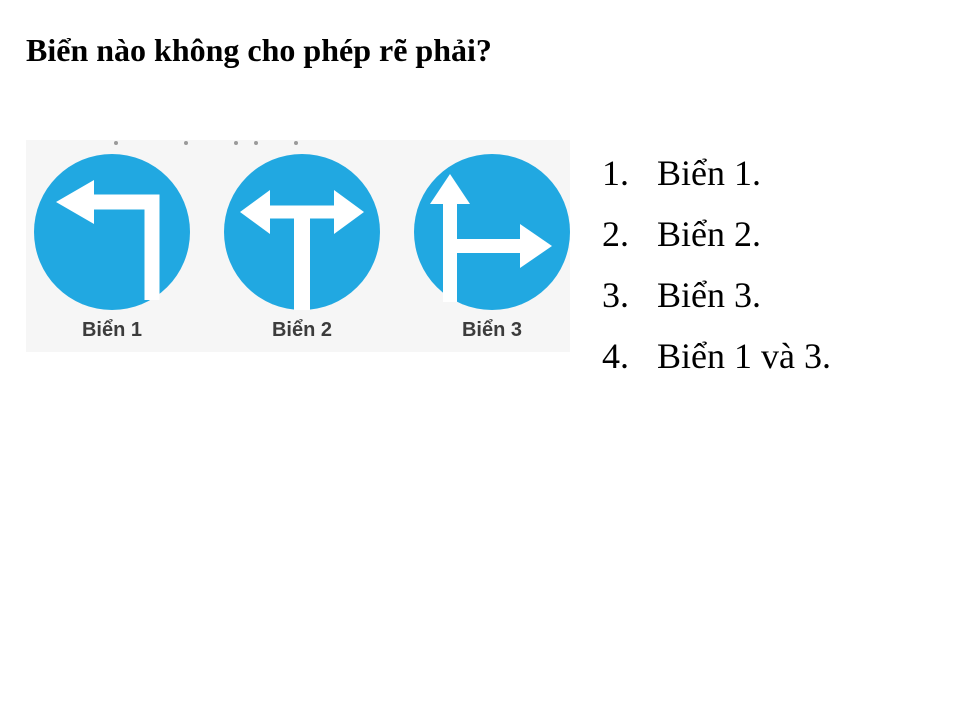  I want to click on straight-or-right-arrow-icon, so click(492, 232).